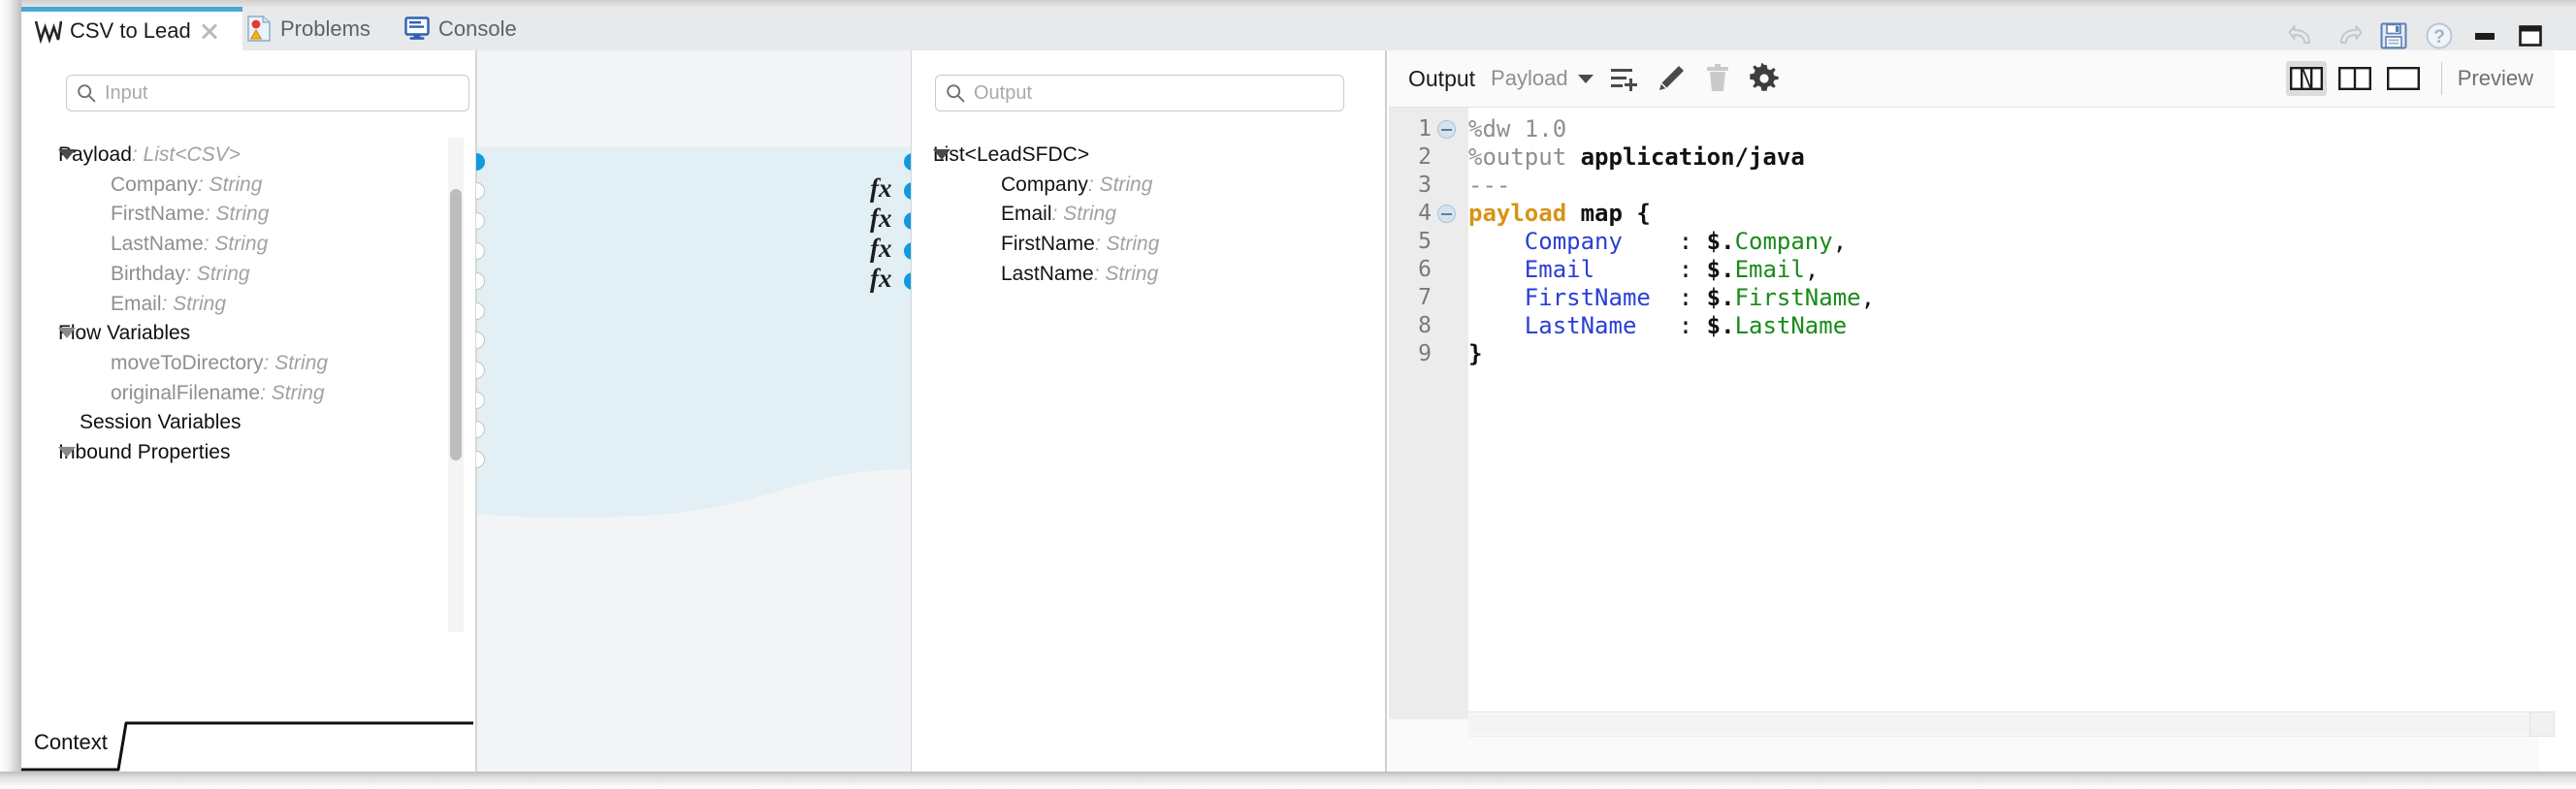  I want to click on tab-label: CSV to Lead, so click(130, 31).